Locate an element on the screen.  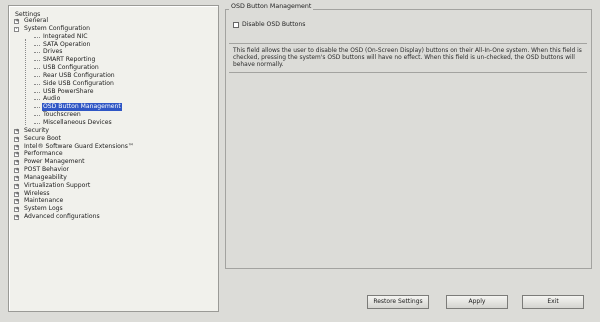
tree-item: SATA Operation is located at coordinates (74, 45).